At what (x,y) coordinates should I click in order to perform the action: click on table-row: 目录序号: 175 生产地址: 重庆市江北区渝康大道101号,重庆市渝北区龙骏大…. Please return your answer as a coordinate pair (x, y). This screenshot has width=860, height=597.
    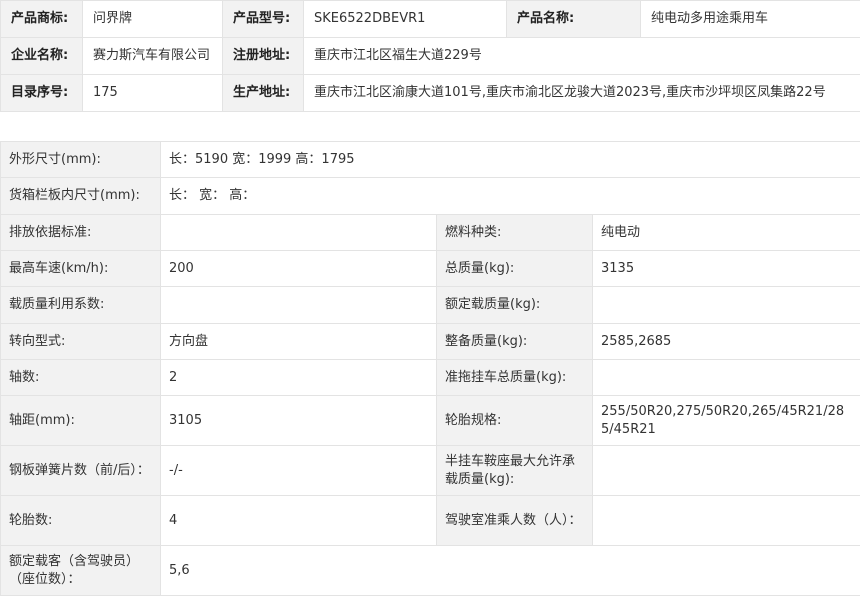
    Looking at the image, I should click on (430, 93).